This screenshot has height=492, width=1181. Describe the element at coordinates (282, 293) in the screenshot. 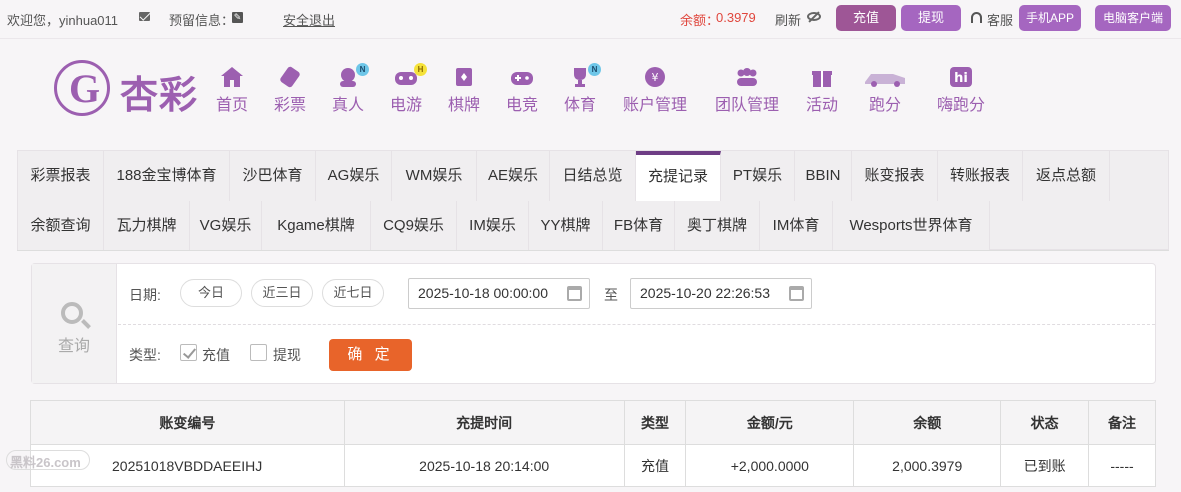

I see `last-three-days-button: 近三日` at that location.